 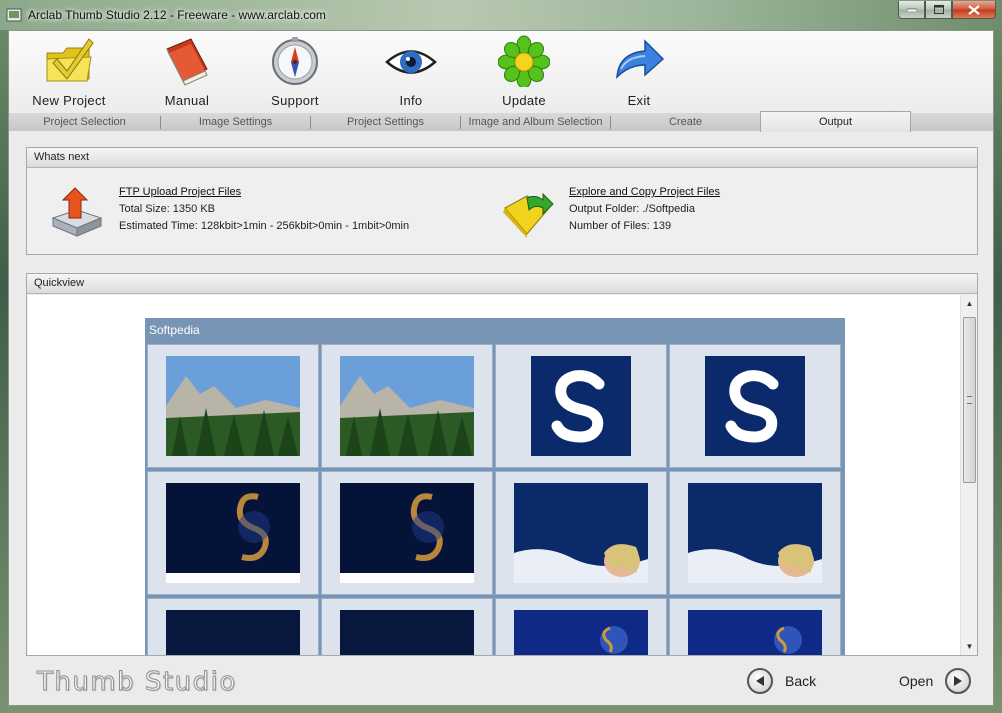 I want to click on tab-project-settings: Project Settings, so click(x=385, y=122).